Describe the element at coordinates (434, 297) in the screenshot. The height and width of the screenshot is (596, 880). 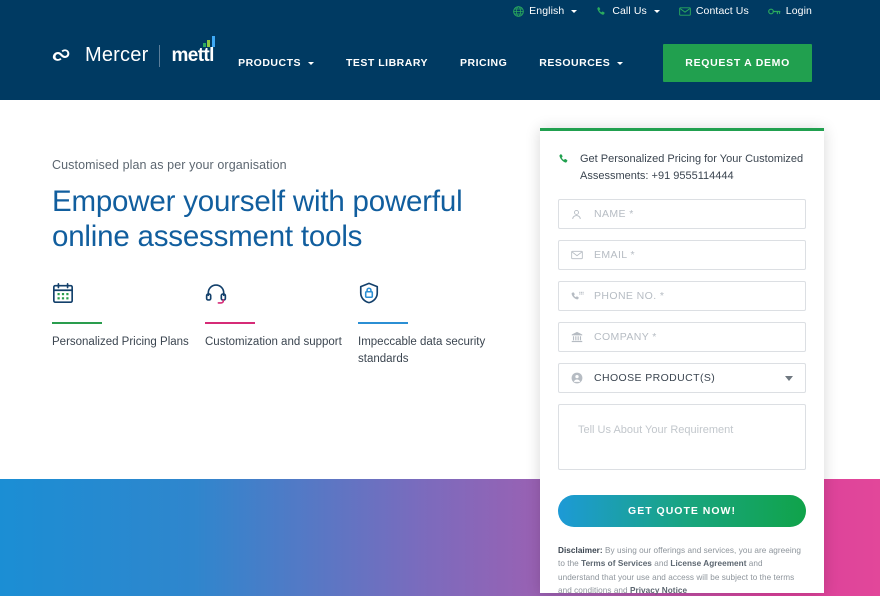
I see `shield-lock-icon` at that location.